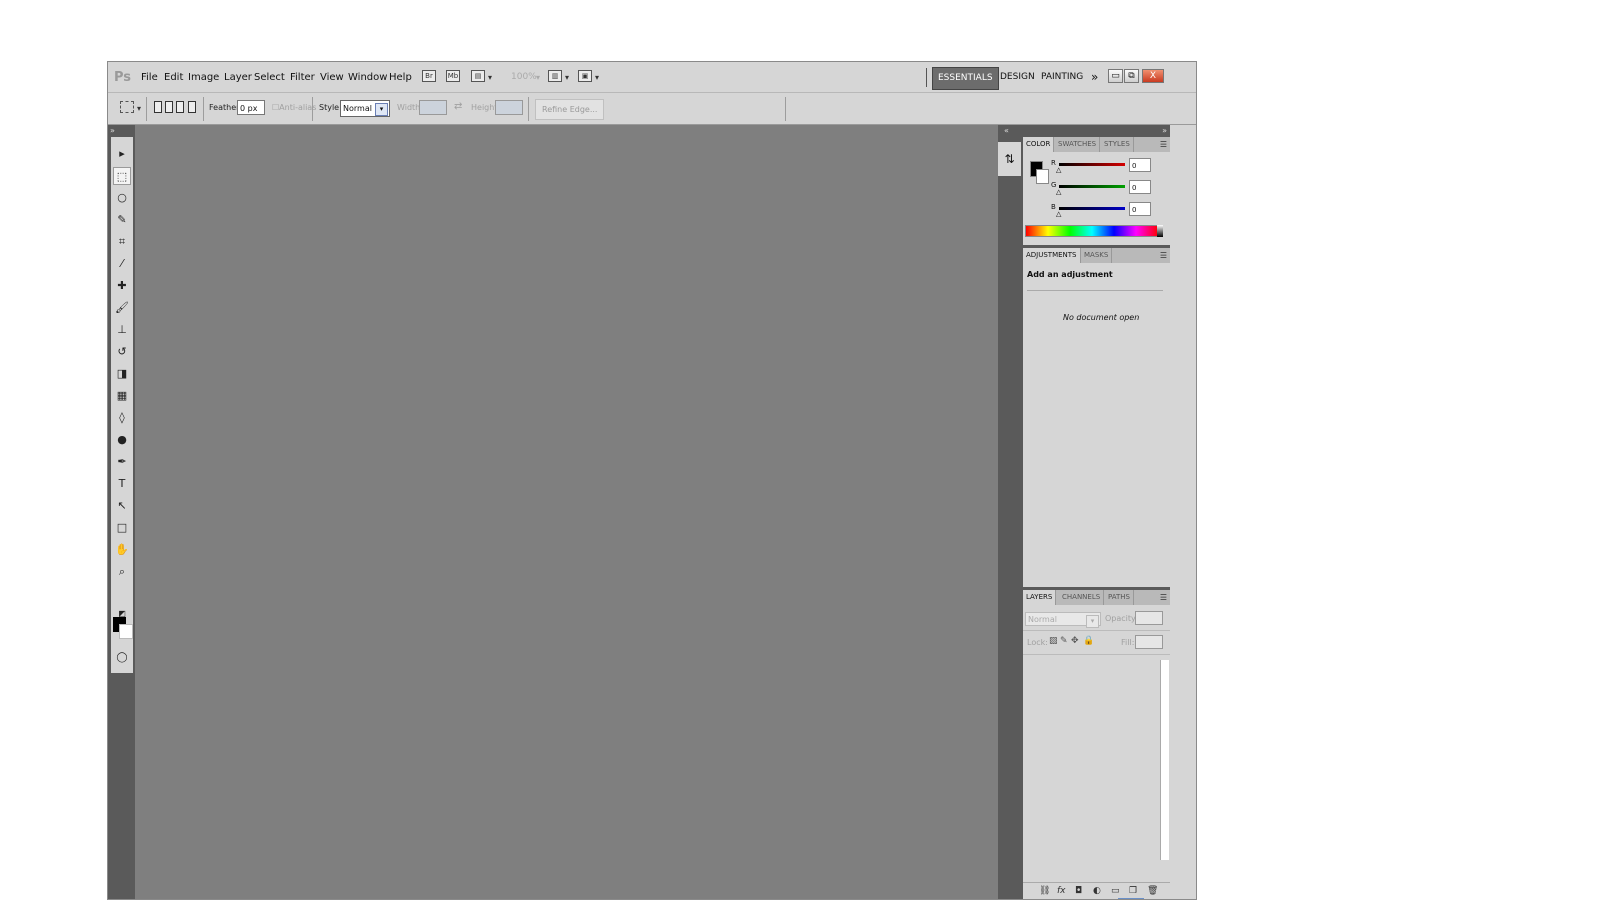  I want to click on menu-window: Window, so click(367, 77).